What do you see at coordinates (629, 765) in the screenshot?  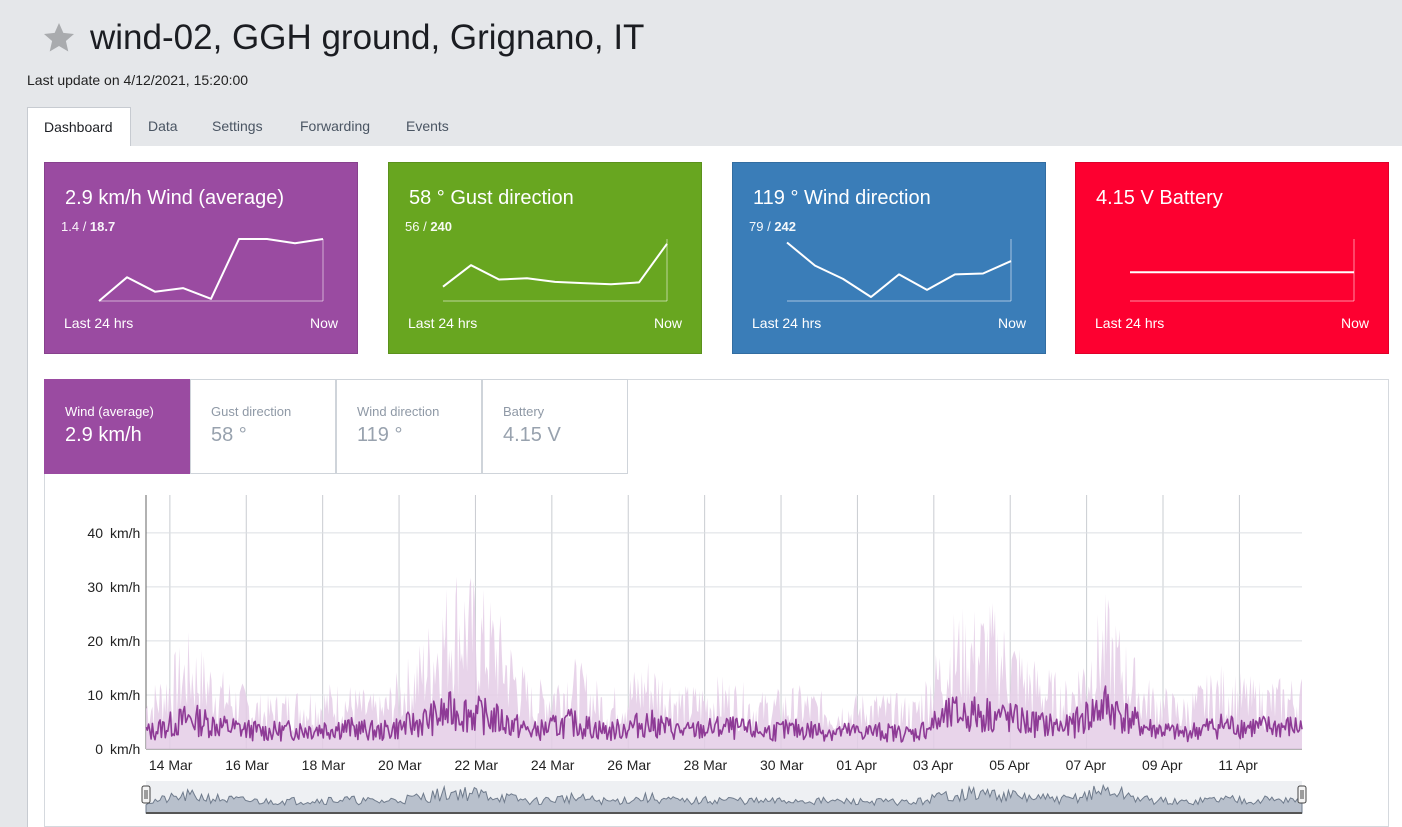 I see `x-tick-label: 26 Mar` at bounding box center [629, 765].